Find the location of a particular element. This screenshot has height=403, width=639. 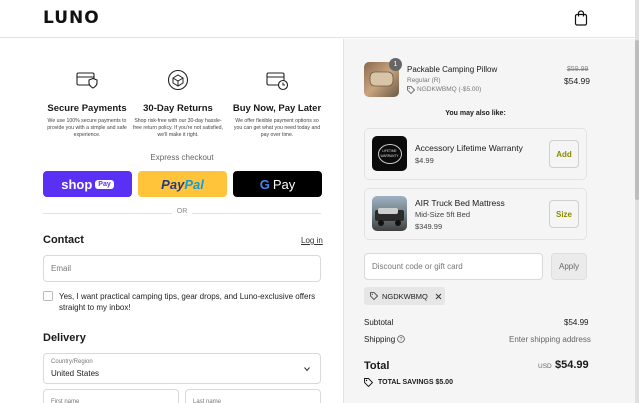

google-pay-button: G Pay is located at coordinates (277, 184).